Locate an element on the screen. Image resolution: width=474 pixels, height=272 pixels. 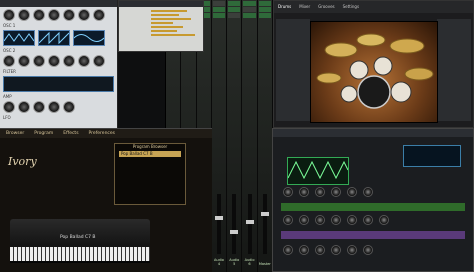
tab-settings: Settings is located at coordinates (351, 7).